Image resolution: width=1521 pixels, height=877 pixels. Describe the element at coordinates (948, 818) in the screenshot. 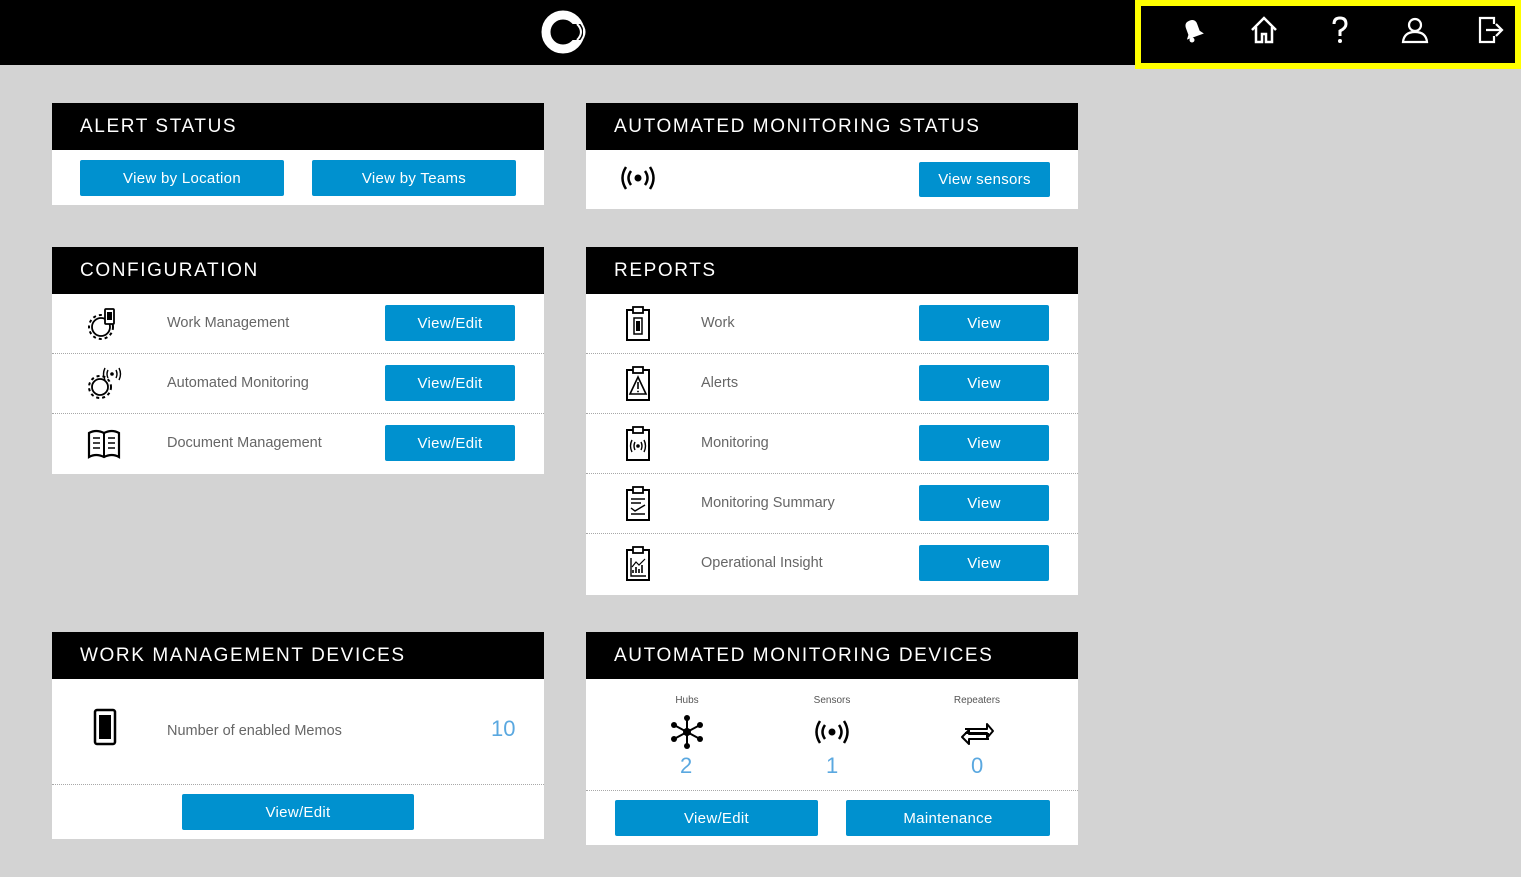

I see `maintenance-button: Maintenance` at that location.